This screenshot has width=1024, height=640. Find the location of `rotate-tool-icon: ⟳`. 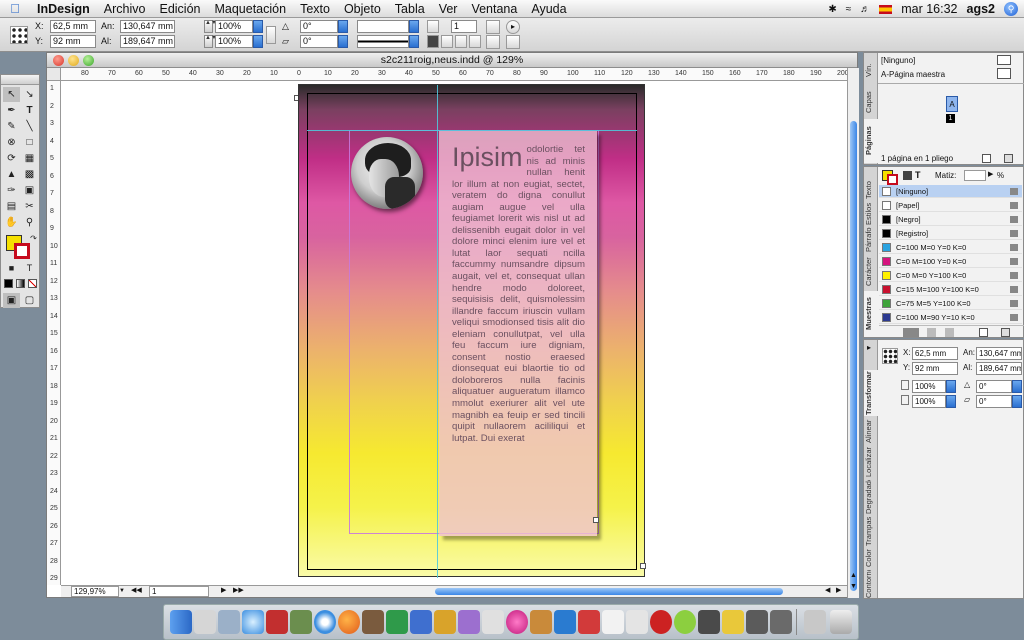

rotate-tool-icon: ⟳ is located at coordinates (11, 158).